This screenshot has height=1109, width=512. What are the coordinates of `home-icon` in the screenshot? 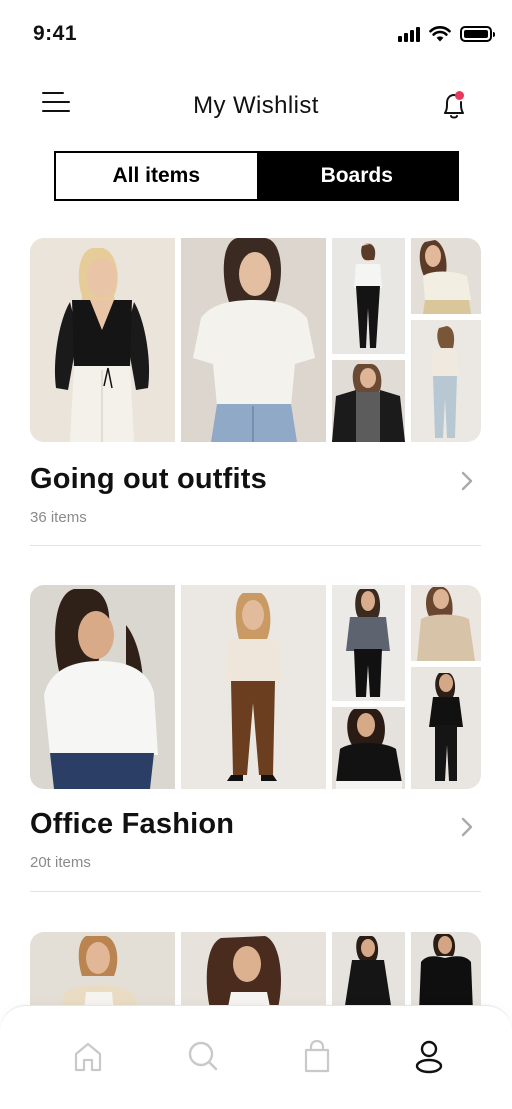 It's located at (88, 1056).